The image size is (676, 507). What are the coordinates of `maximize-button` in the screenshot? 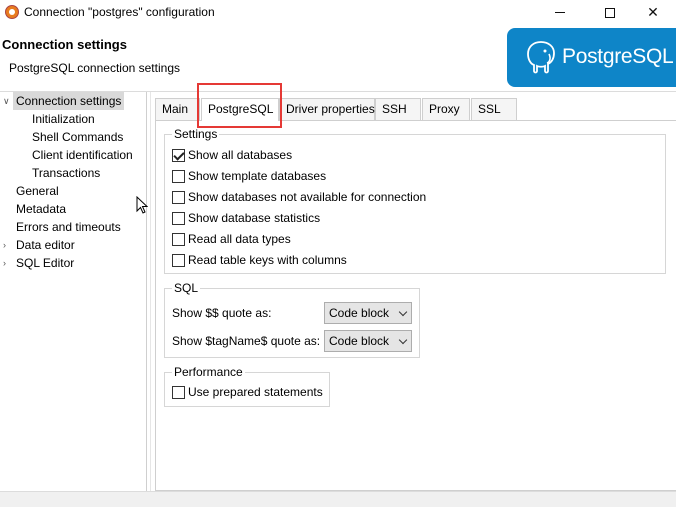 It's located at (610, 12).